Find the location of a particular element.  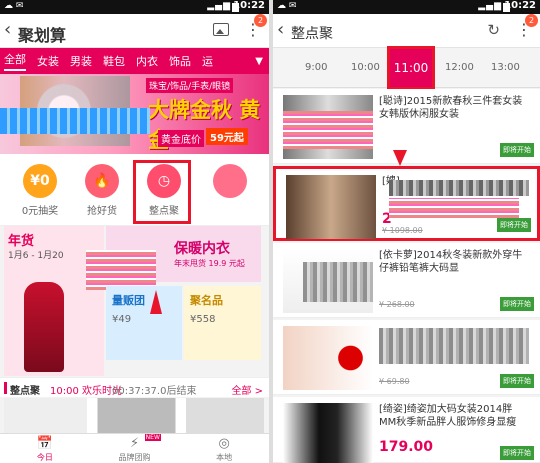

product-old-price: ¥ 268.00 is located at coordinates (397, 304).